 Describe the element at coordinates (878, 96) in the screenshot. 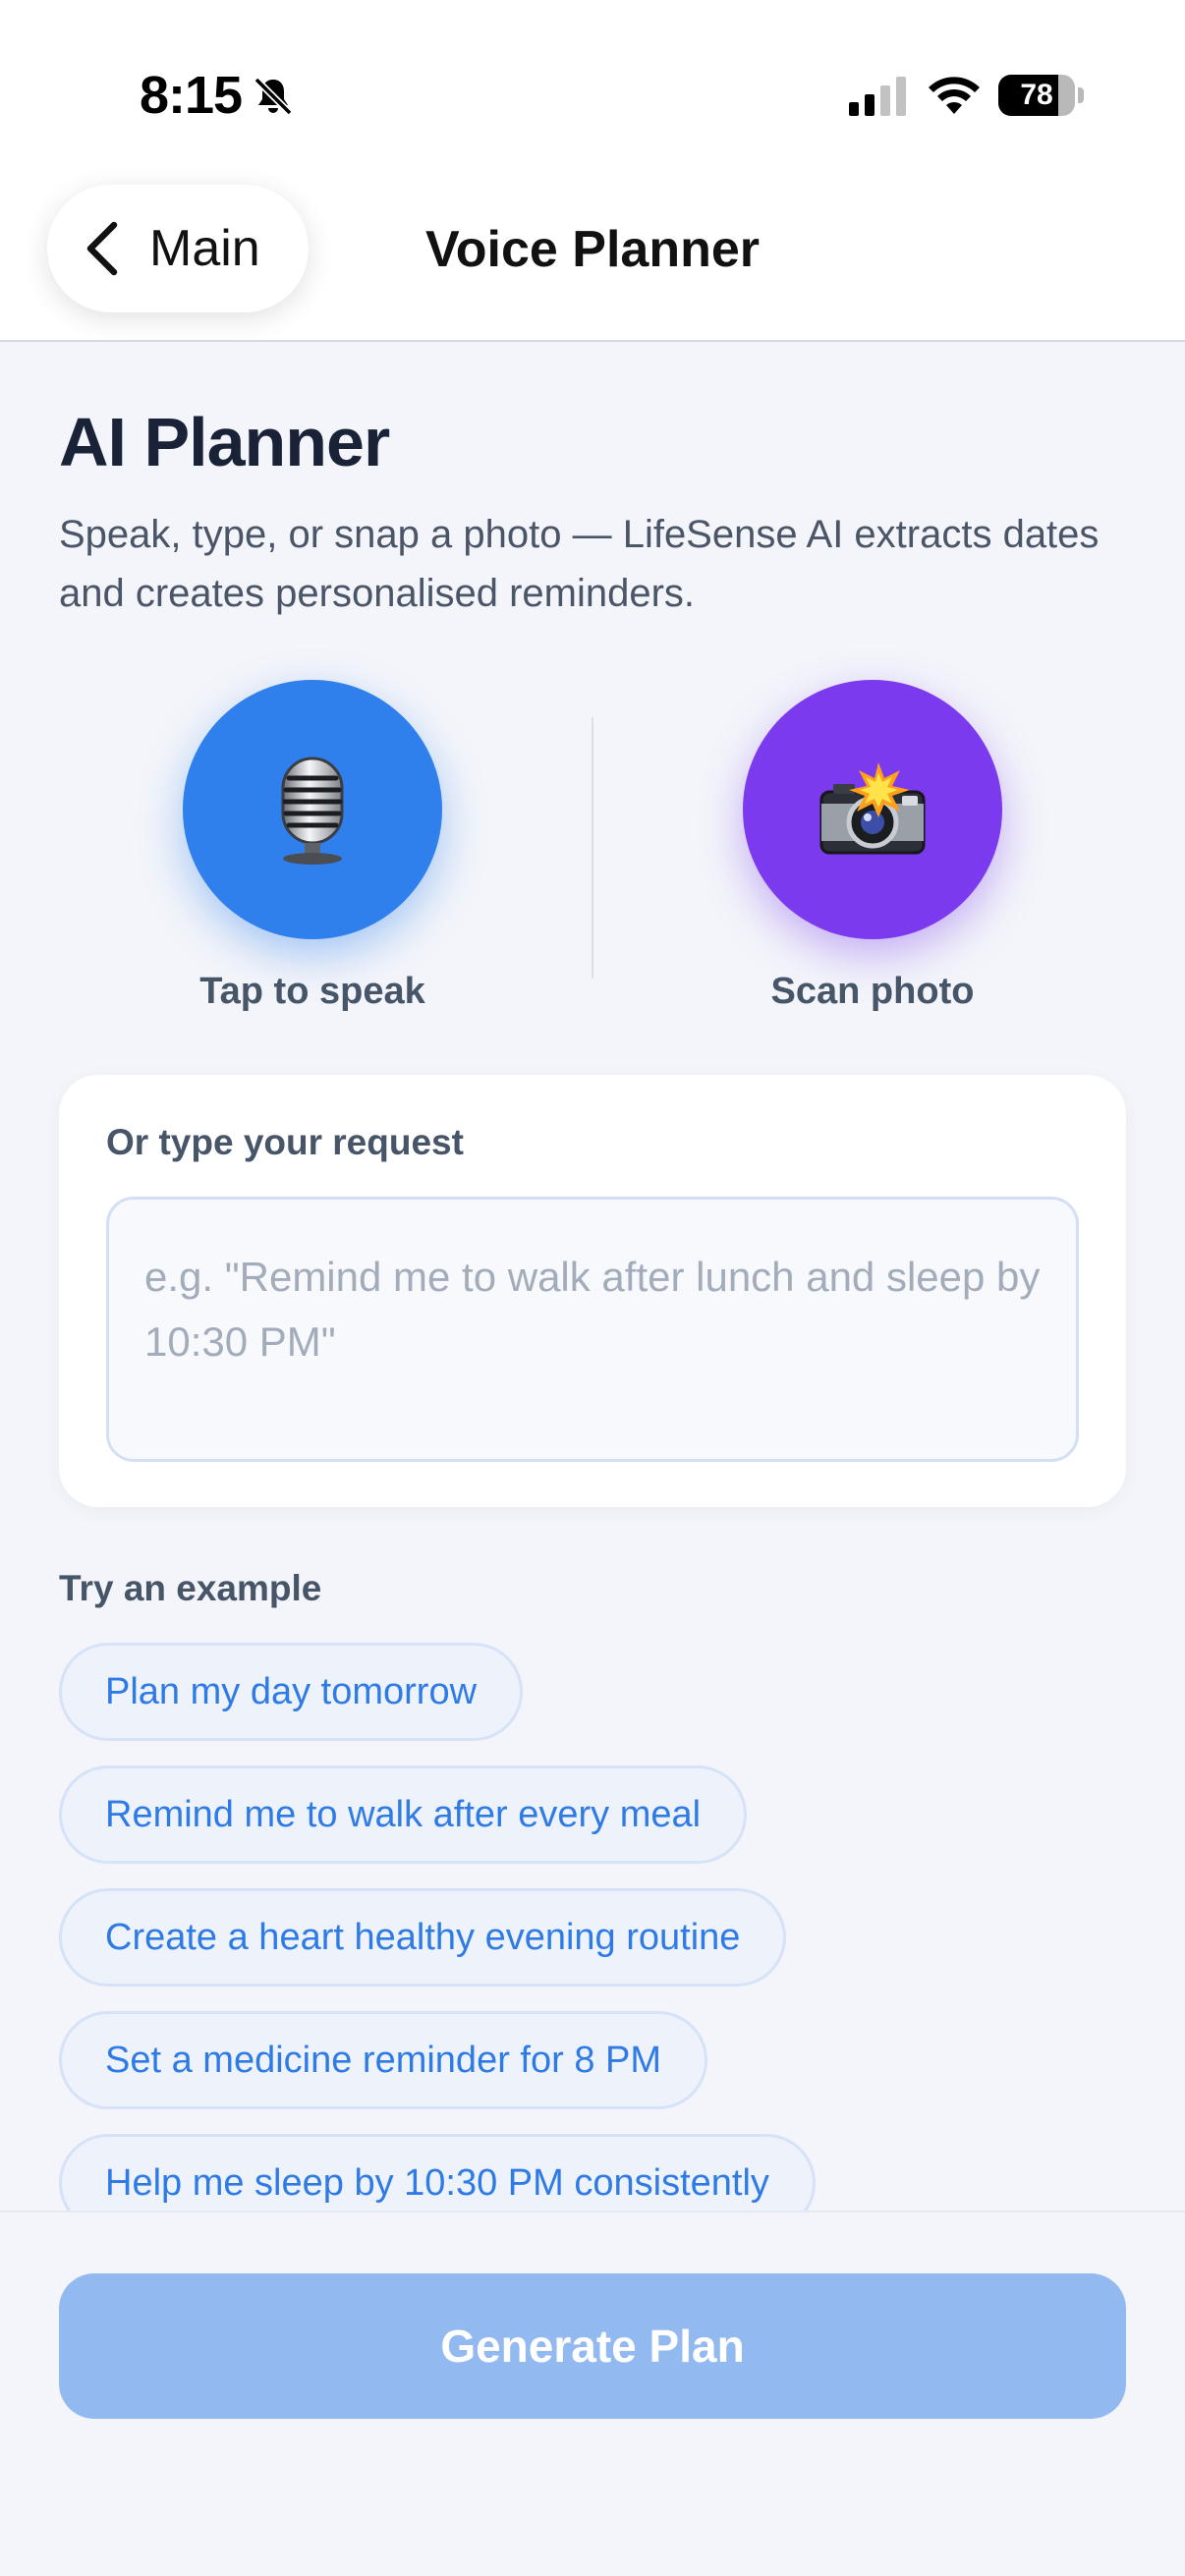

I see `cellular-signal-icon` at that location.